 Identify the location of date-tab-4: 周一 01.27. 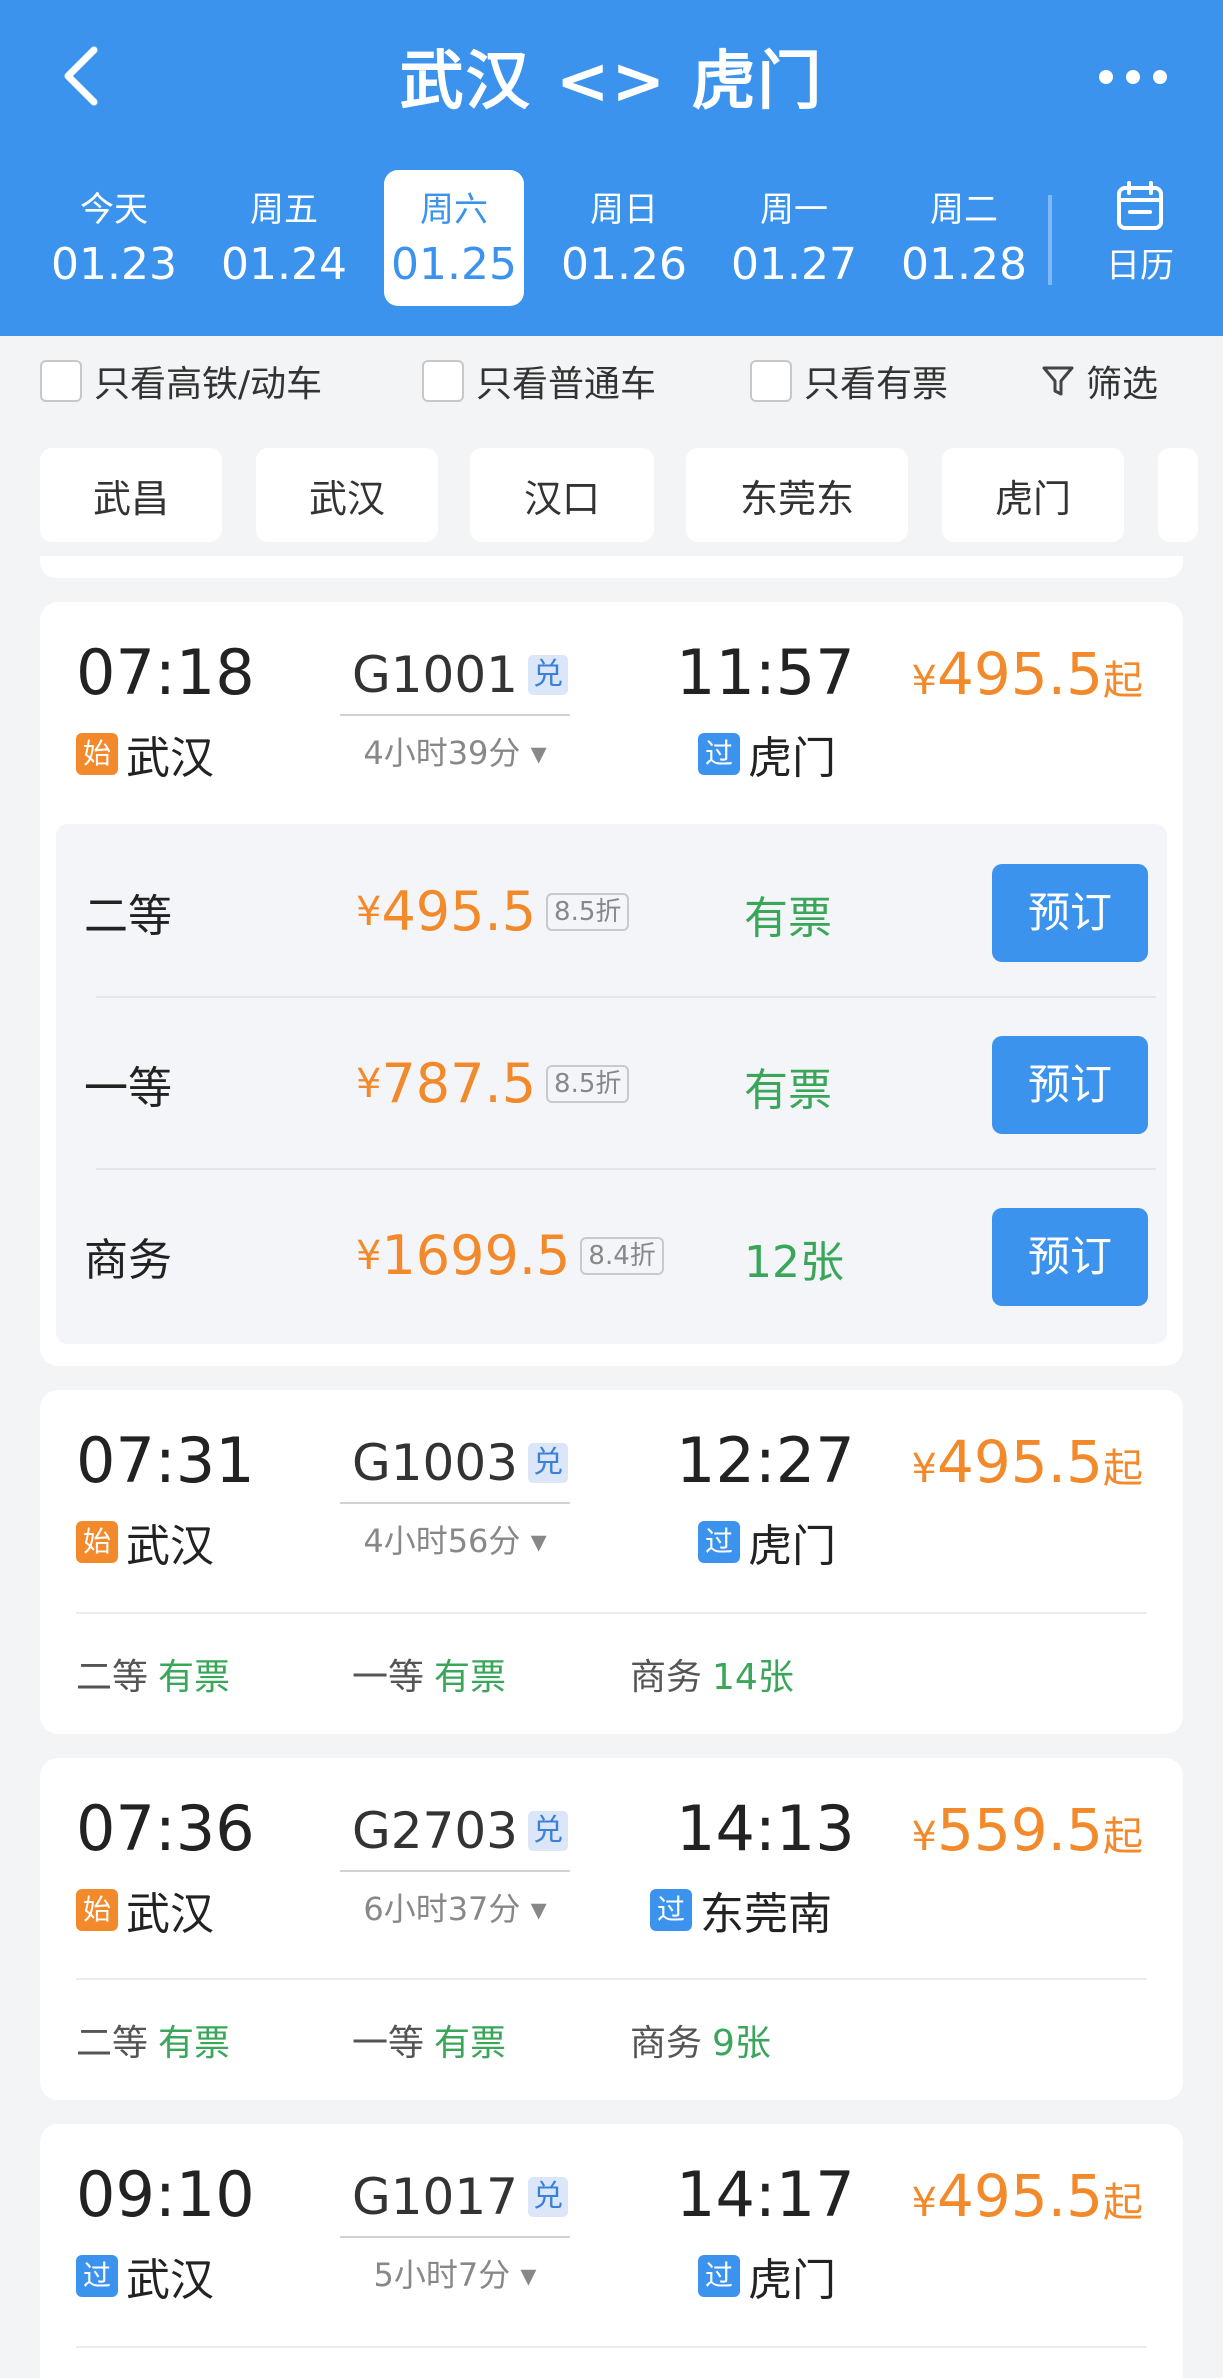
(794, 238).